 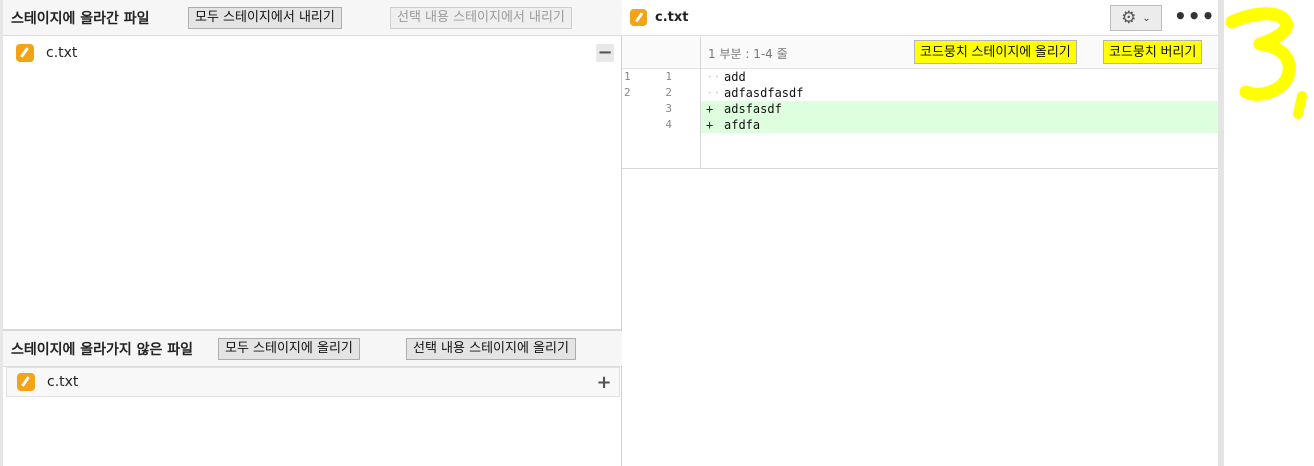 What do you see at coordinates (941, 109) in the screenshot?
I see `diff-line-added: 3 + adsfasdf` at bounding box center [941, 109].